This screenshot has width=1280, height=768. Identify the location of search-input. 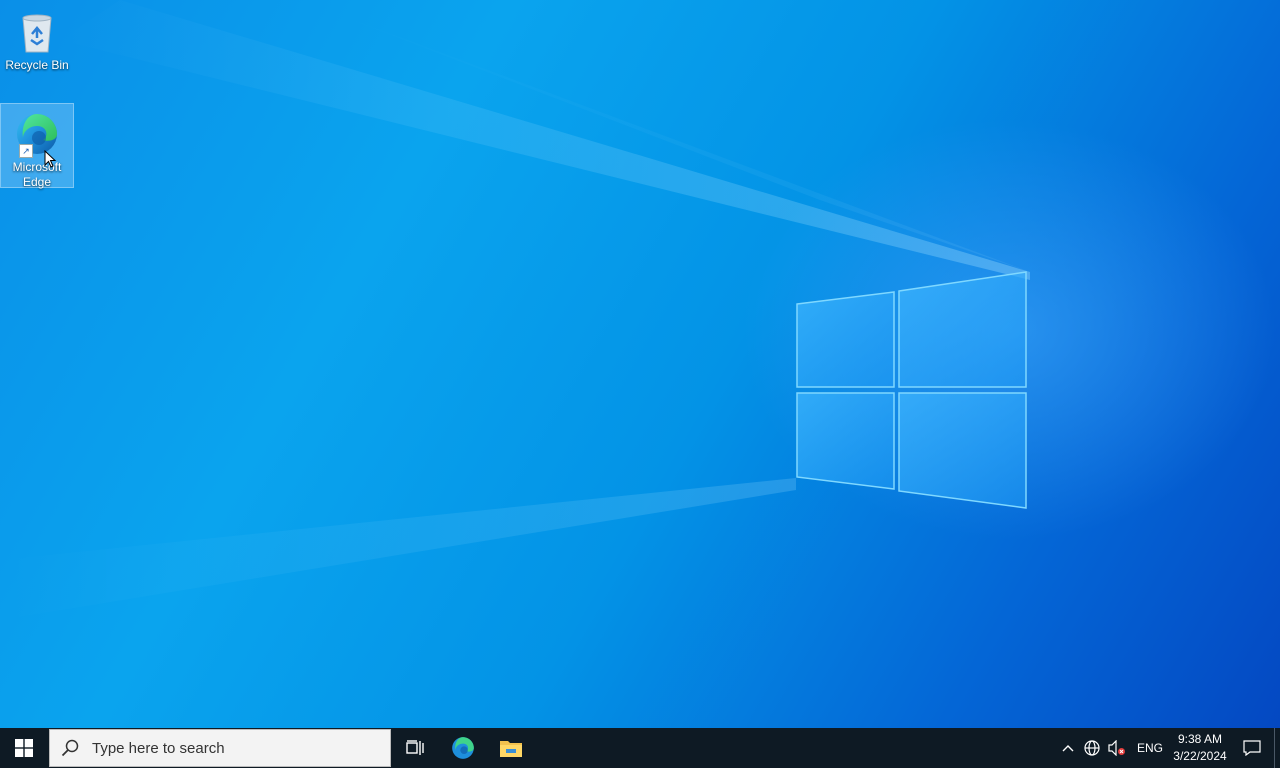
(232, 748).